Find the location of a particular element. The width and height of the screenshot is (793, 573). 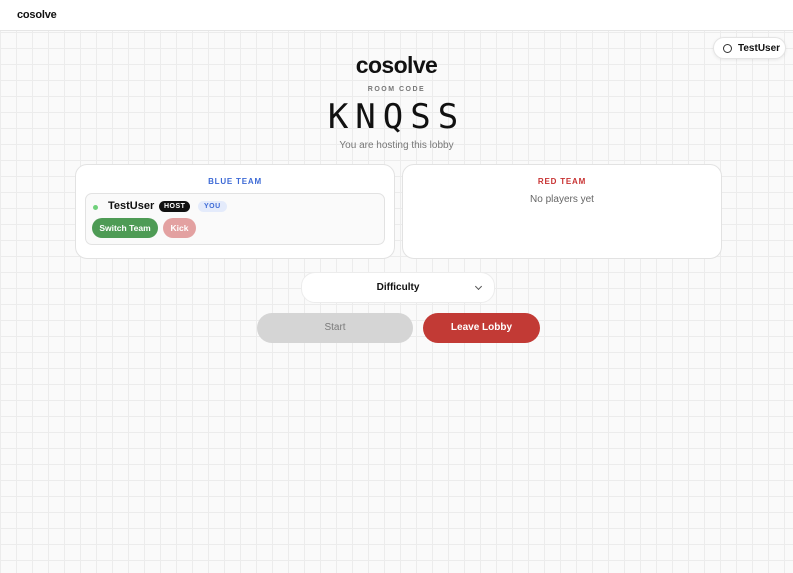

red-team-card: RED TEAM No players yet is located at coordinates (562, 211).